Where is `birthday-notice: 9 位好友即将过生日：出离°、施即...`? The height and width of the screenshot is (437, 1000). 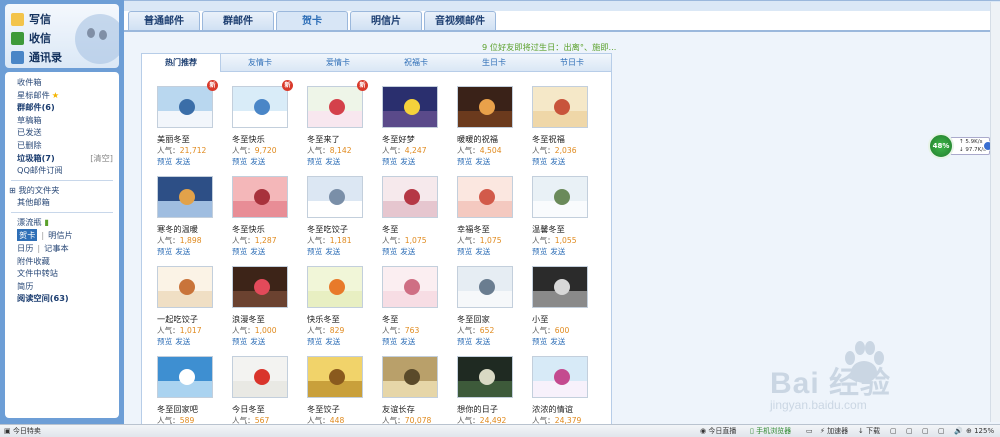
birthday-notice: 9 位好友即将过生日：出离°、施即... is located at coordinates (549, 47).